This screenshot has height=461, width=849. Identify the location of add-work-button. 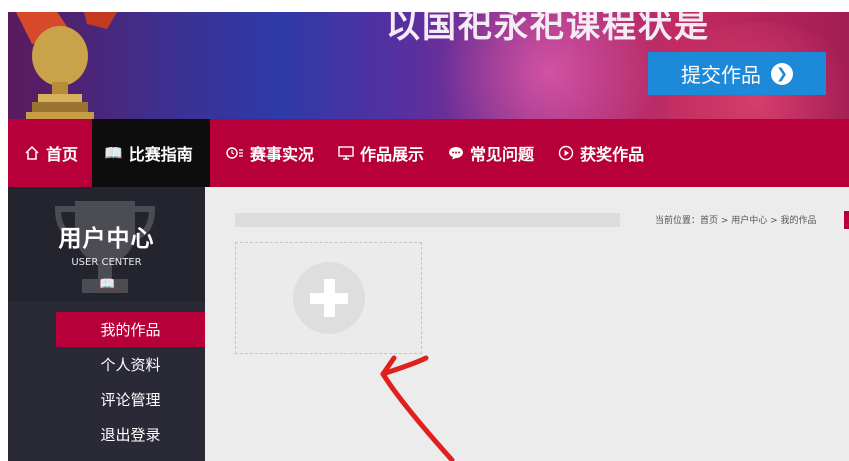
(328, 298).